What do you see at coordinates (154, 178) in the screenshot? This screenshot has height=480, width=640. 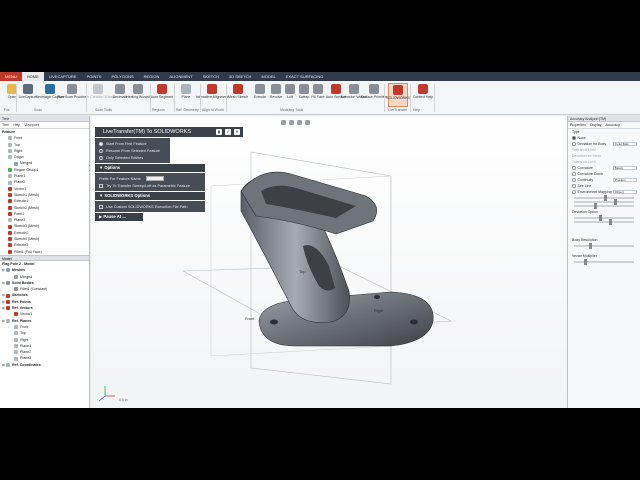 I see `prefix-input` at bounding box center [154, 178].